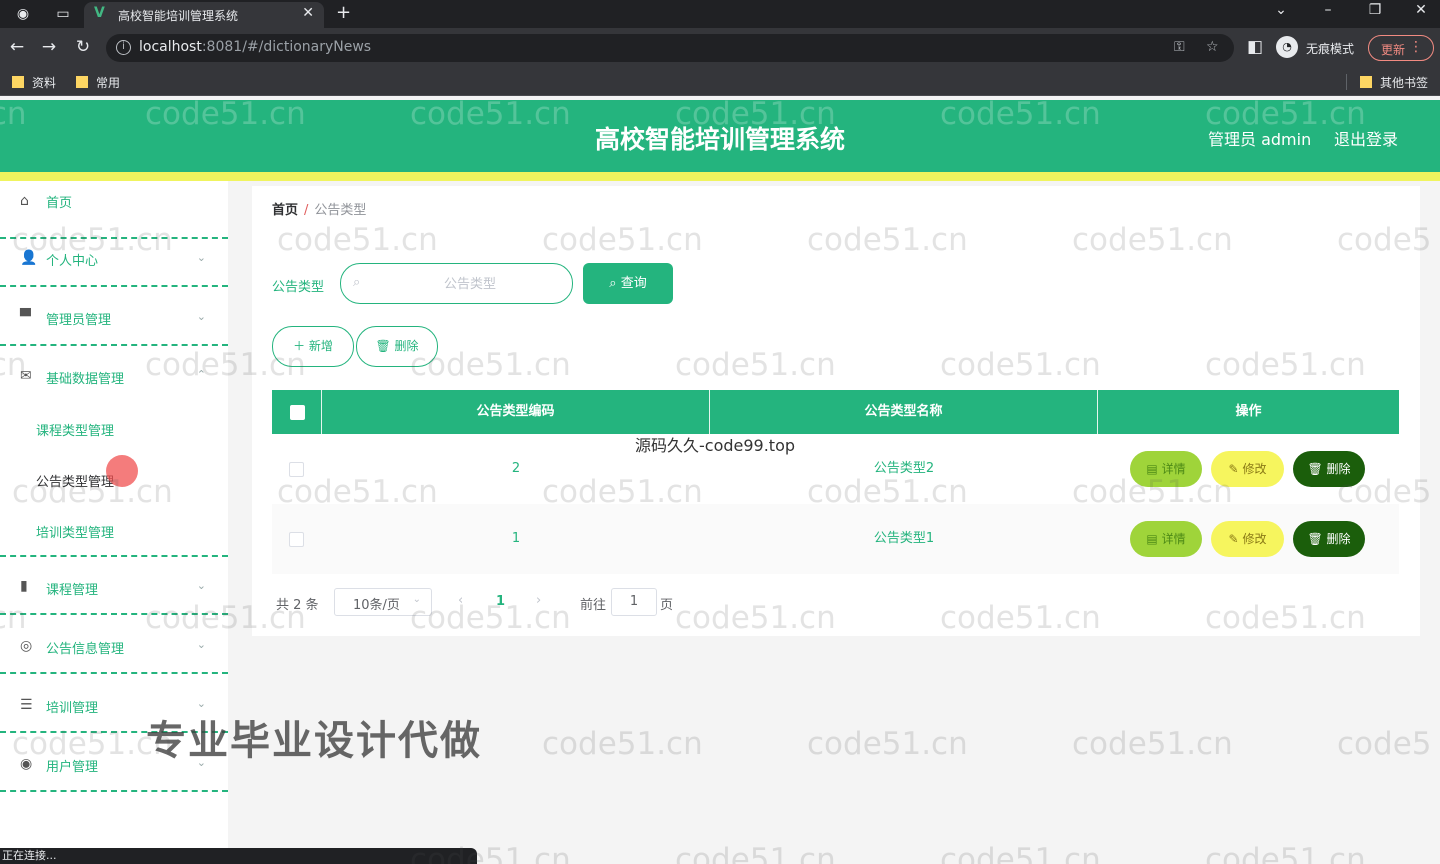 The height and width of the screenshot is (864, 1440). I want to click on url-omnibox: i localhost:8081/#/dictionaryNews ⚿ ☆, so click(670, 48).